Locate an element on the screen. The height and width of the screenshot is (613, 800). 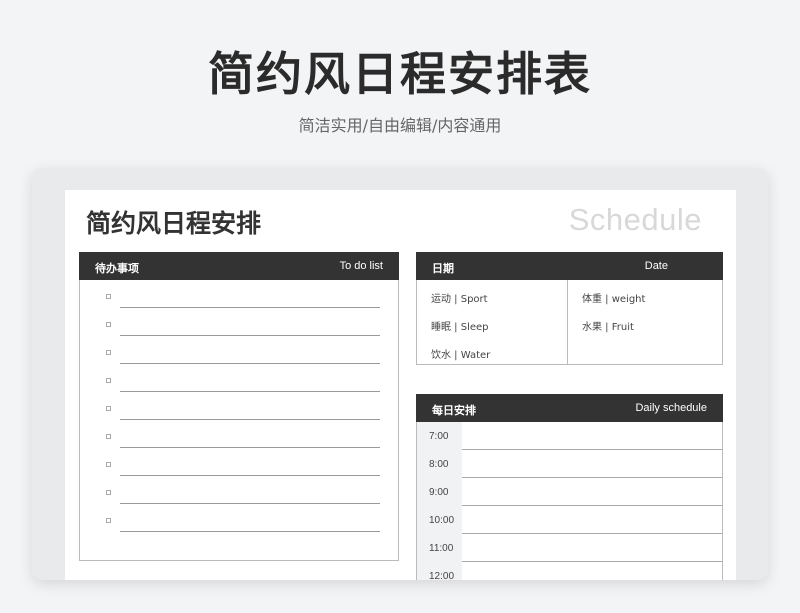
schedule-row: 12:00 is located at coordinates (569, 571).